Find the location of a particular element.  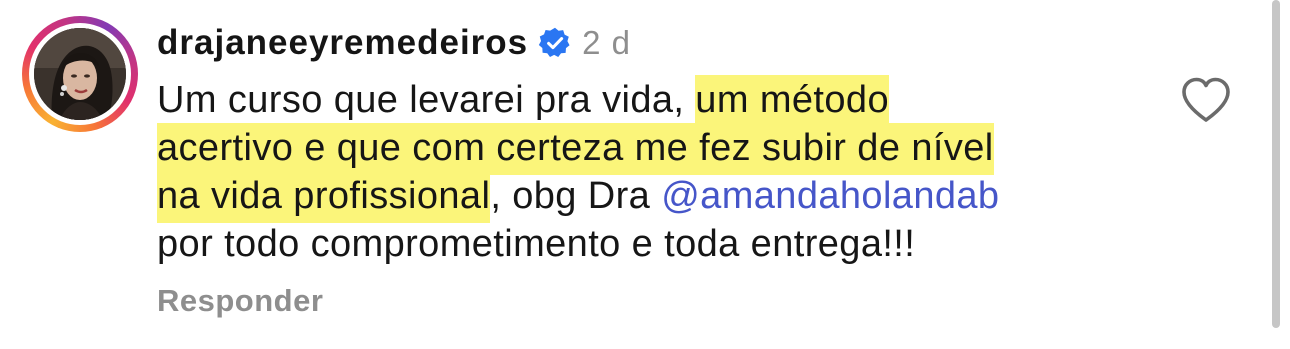

scrollbar is located at coordinates (1276, 164).